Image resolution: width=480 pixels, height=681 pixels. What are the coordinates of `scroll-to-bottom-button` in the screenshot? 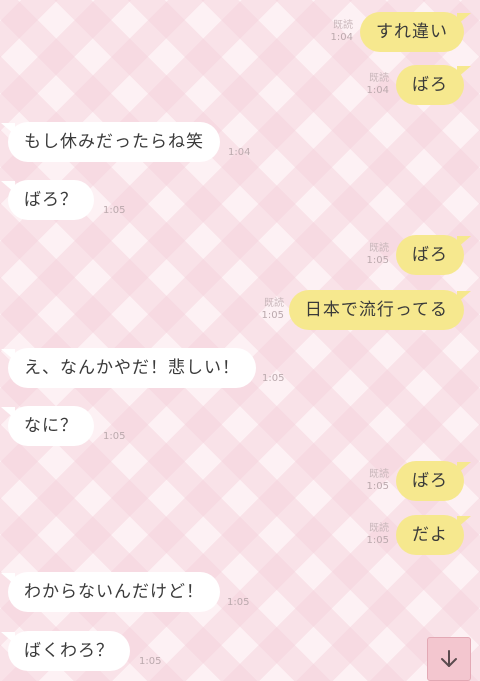 It's located at (449, 659).